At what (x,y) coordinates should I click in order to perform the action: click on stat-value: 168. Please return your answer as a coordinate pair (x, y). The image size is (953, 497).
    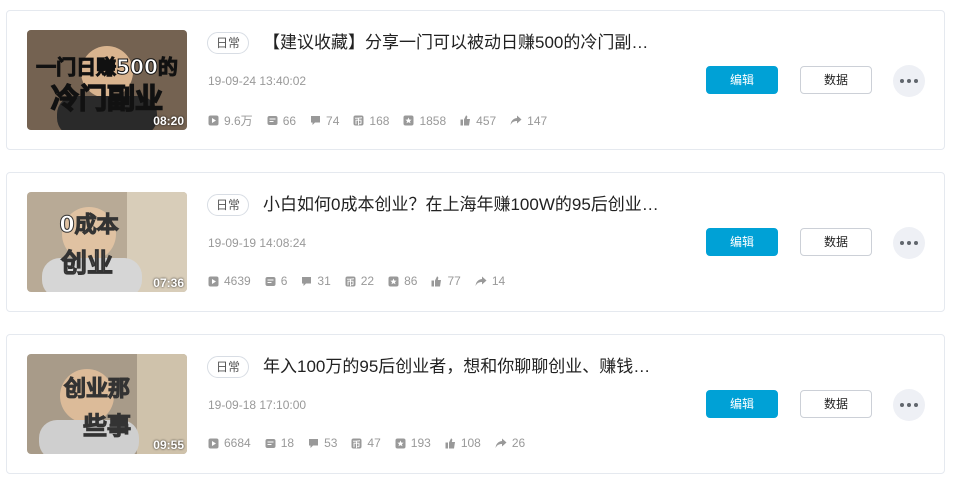
    Looking at the image, I should click on (379, 120).